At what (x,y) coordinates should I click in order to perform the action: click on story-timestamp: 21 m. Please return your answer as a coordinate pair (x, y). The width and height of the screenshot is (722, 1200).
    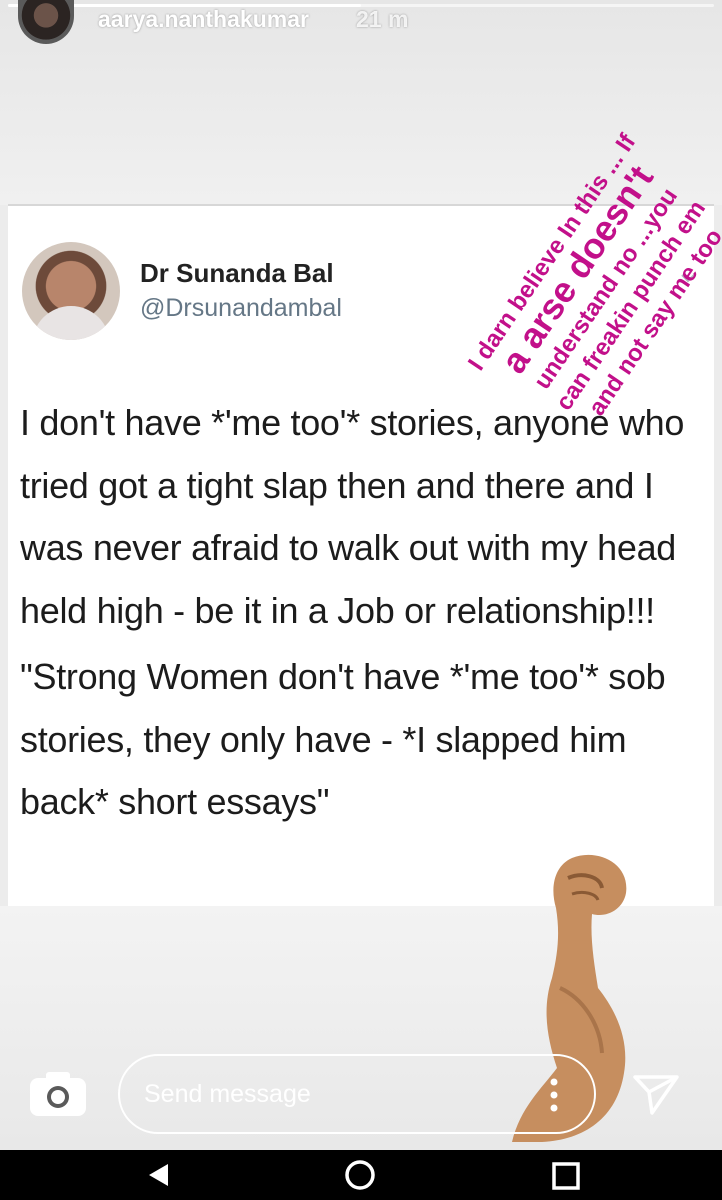
    Looking at the image, I should click on (382, 19).